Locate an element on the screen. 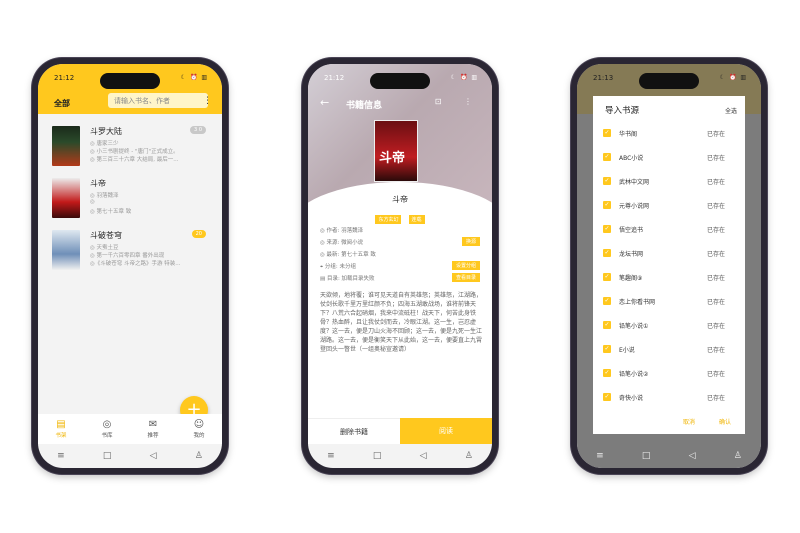 This screenshot has width=800, height=533. source-row: ✓ E小说 已存在 is located at coordinates (669, 350).